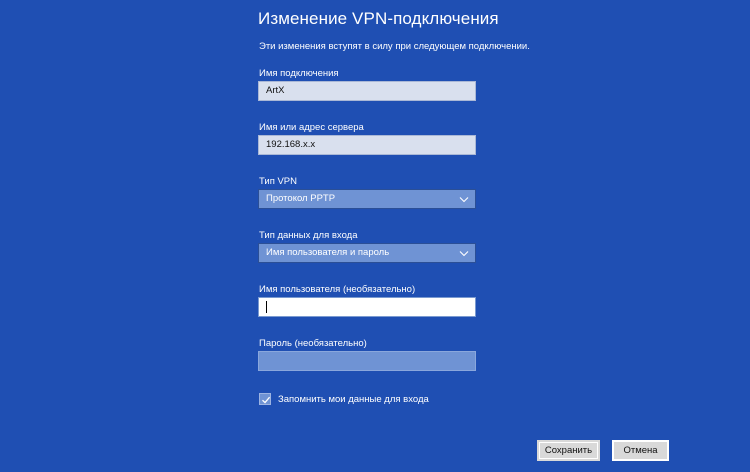  I want to click on signin-type-selected: Имя пользователя и пароль, so click(328, 252).